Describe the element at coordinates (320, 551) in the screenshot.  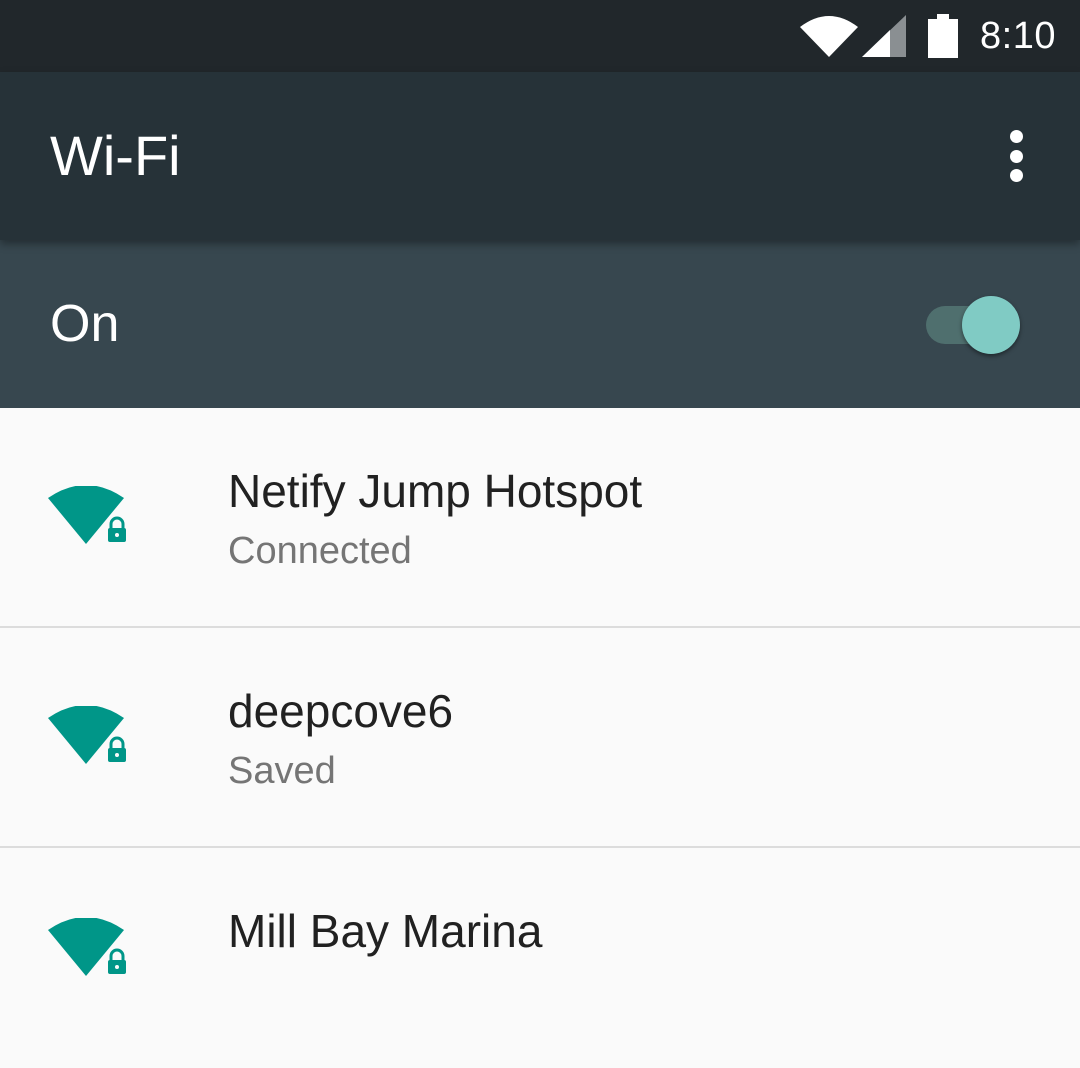
I see `network-status: Connected` at that location.